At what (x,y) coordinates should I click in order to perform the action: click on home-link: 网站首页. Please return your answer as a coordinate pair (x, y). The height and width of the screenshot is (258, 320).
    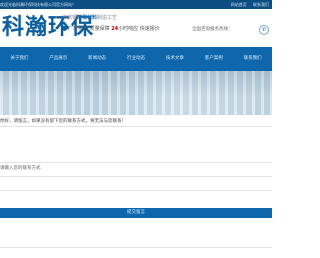
    Looking at the image, I should click on (239, 4).